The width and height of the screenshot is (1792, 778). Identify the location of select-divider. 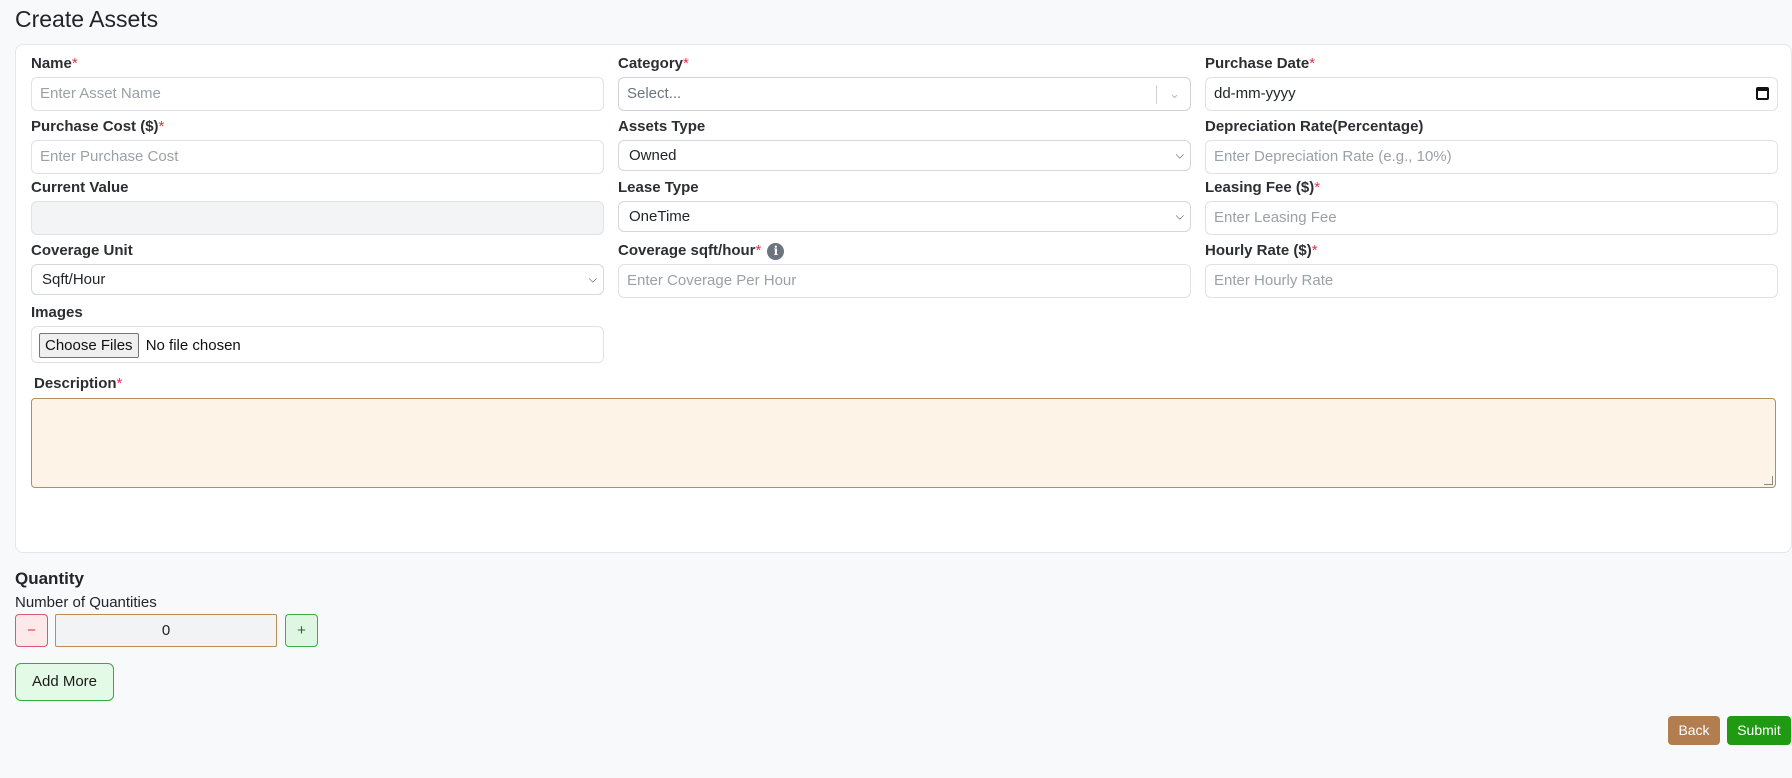
(1156, 94).